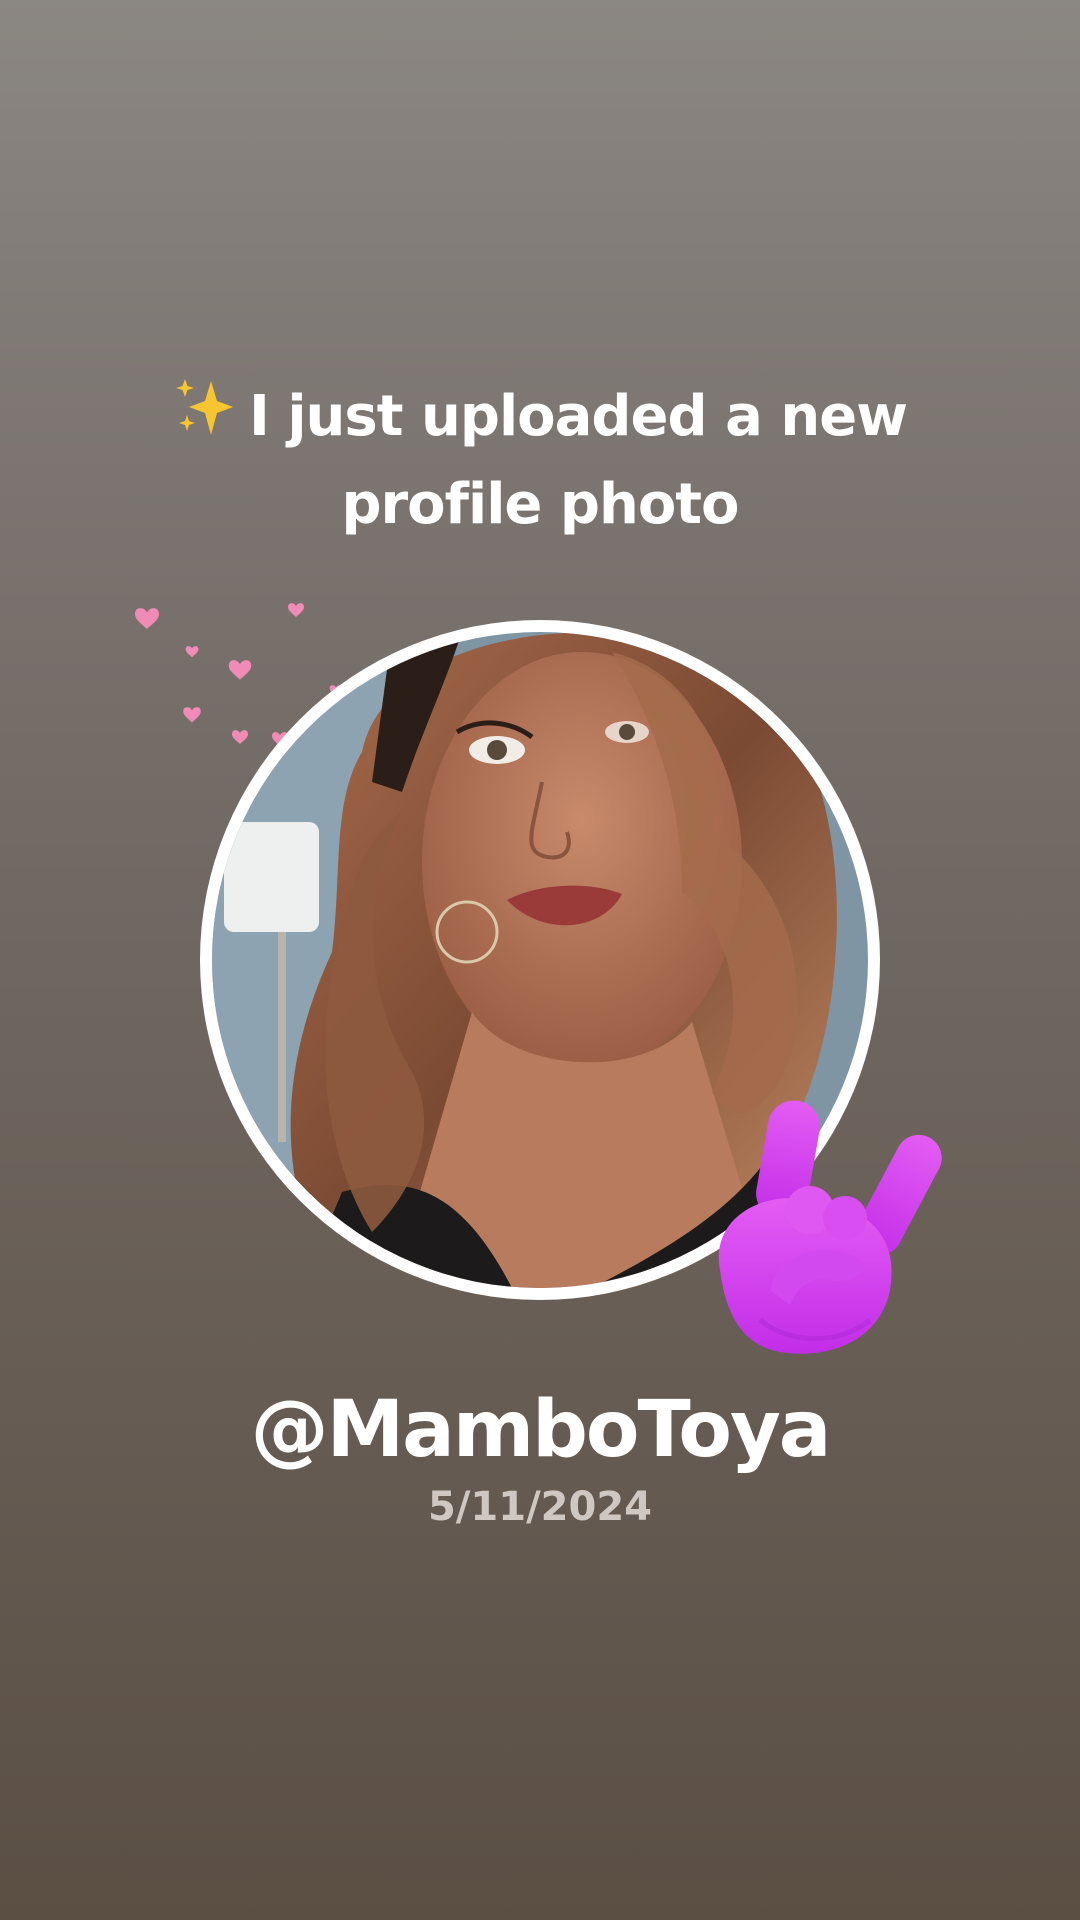  What do you see at coordinates (830, 1225) in the screenshot?
I see `rock-on-hand-icon` at bounding box center [830, 1225].